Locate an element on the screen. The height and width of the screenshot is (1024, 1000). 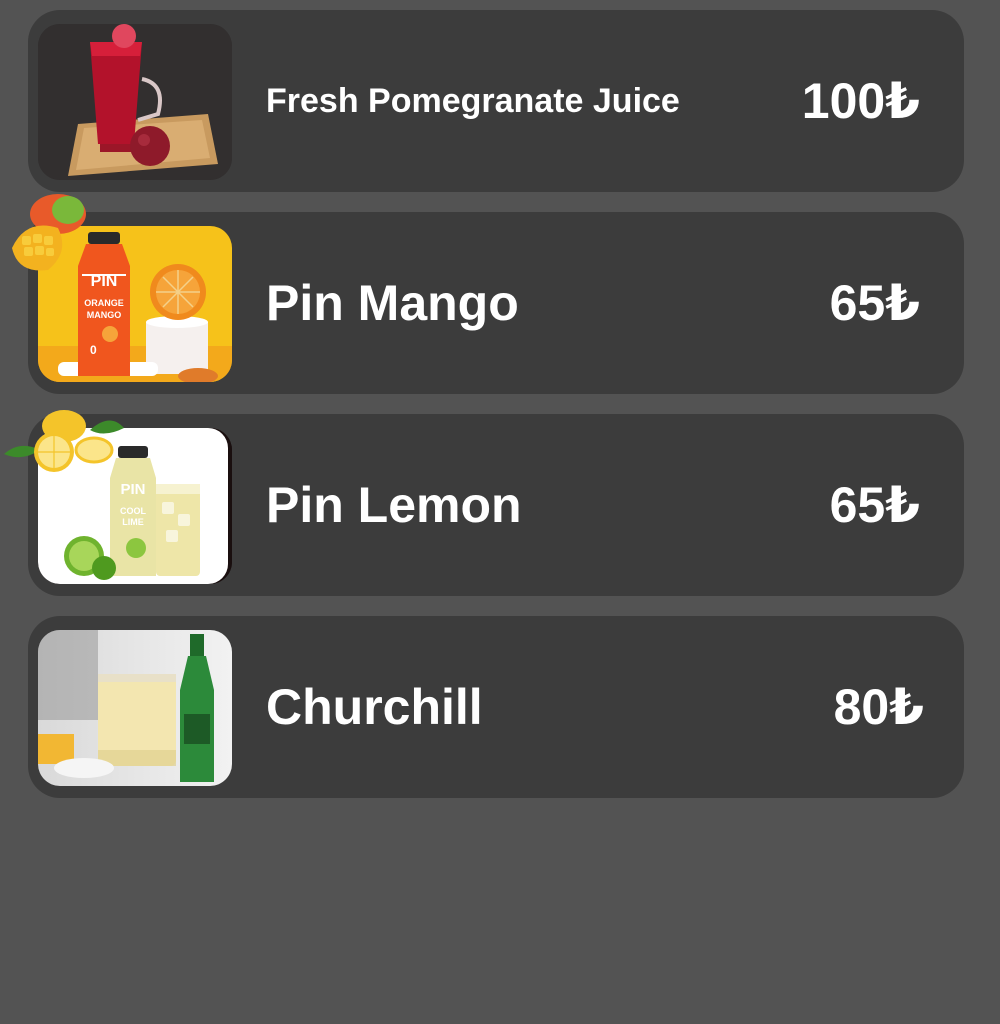
menu-item-price: 100₺ is located at coordinates (860, 101).